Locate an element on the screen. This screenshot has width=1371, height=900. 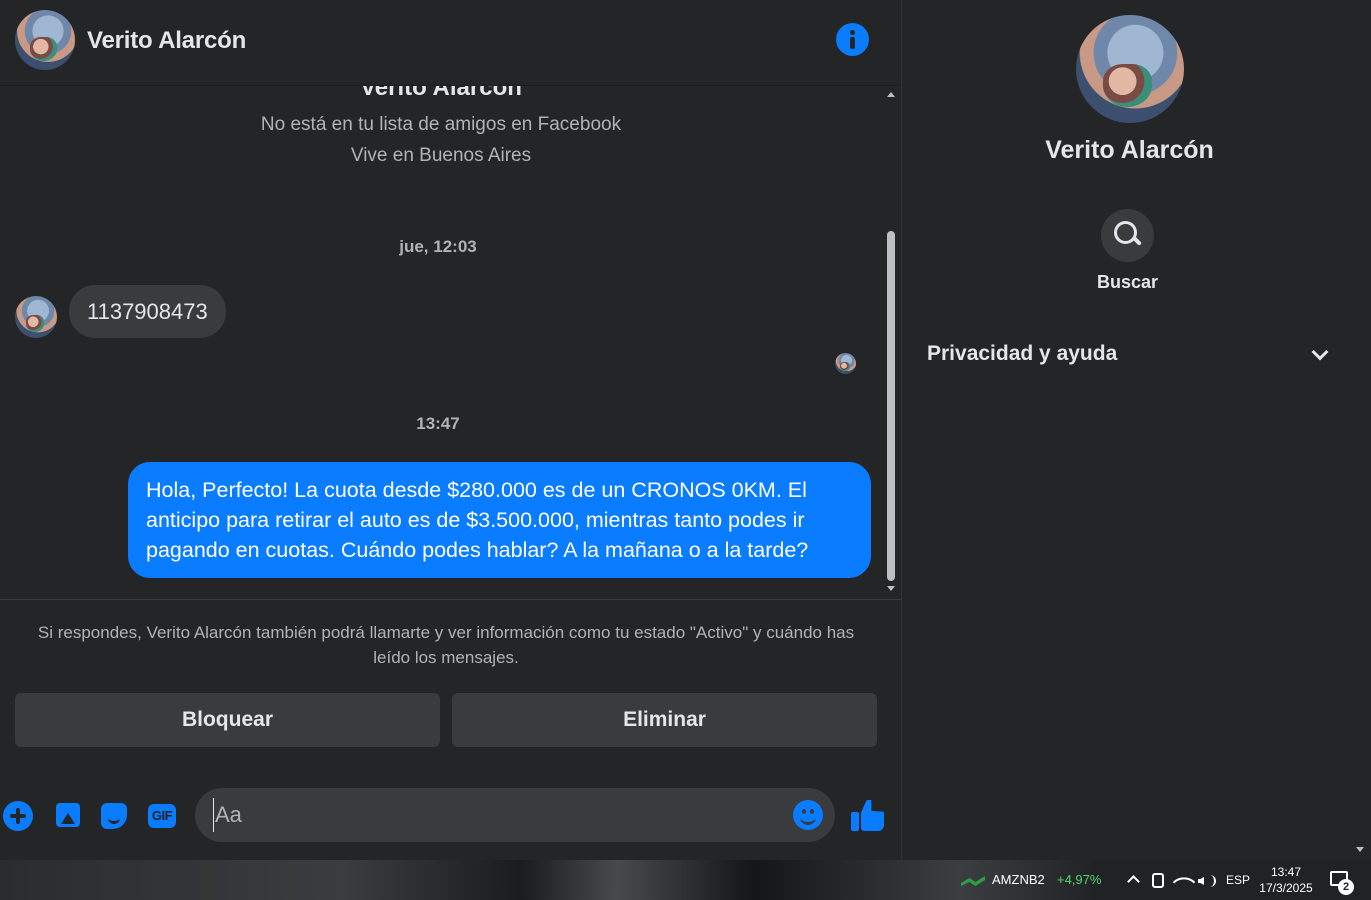
windows-taskbar: AMZNB2 +4,97% ESP 13:47 17/3/2025 2 is located at coordinates (685, 880).